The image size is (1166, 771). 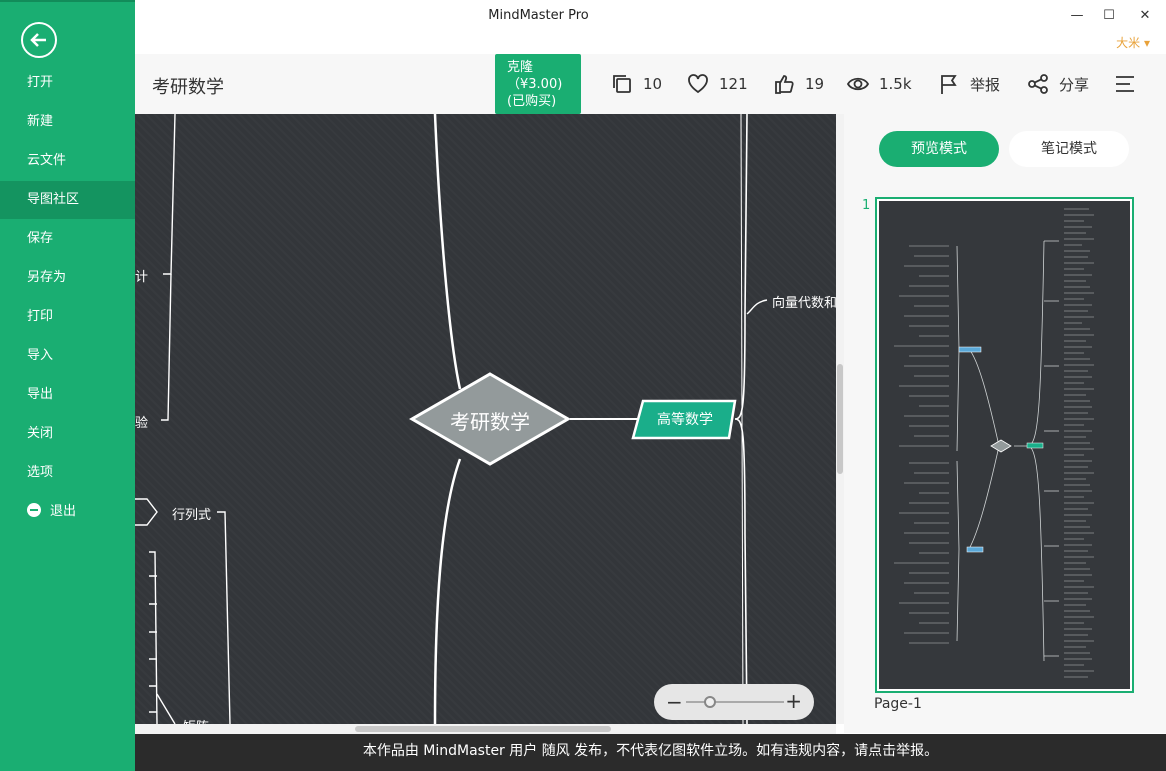 What do you see at coordinates (804, 301) in the screenshot?
I see `topic-right-1: 向量代数和空` at bounding box center [804, 301].